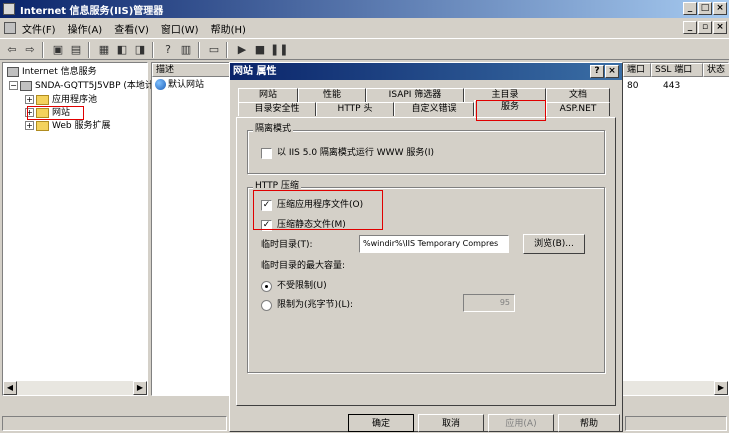 The image size is (729, 433). I want to click on show-tree-icon: ▤, so click(76, 50).